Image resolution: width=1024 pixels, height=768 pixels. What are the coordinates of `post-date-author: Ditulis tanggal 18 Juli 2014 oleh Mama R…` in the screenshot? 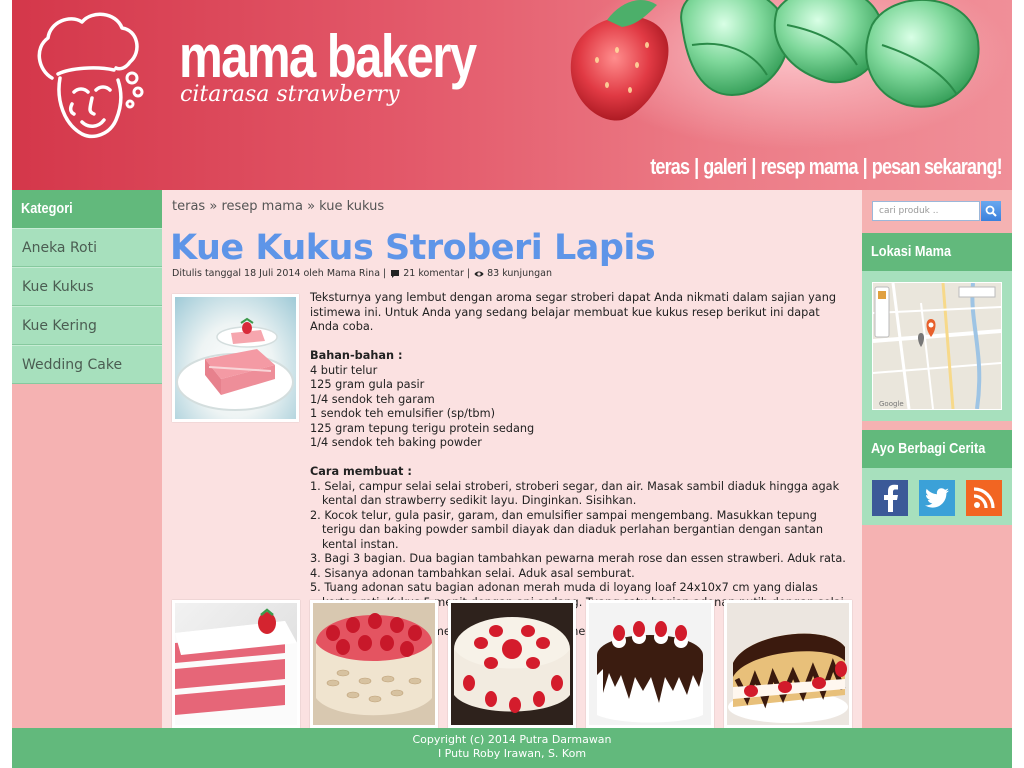 It's located at (276, 273).